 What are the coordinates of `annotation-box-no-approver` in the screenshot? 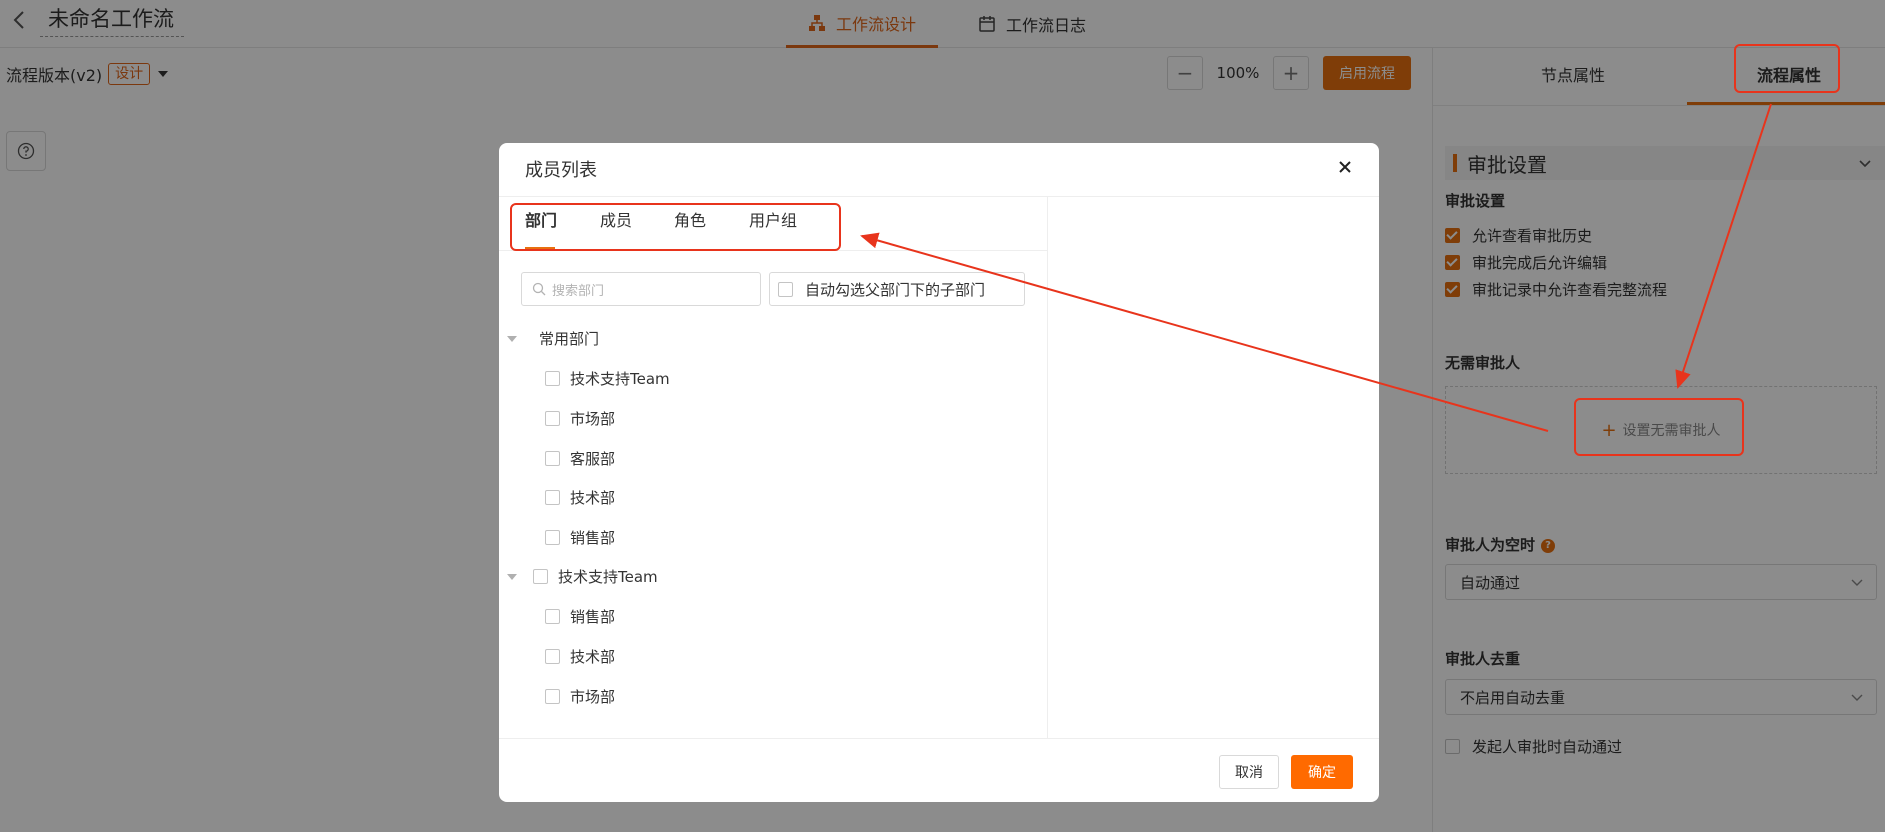 It's located at (1659, 427).